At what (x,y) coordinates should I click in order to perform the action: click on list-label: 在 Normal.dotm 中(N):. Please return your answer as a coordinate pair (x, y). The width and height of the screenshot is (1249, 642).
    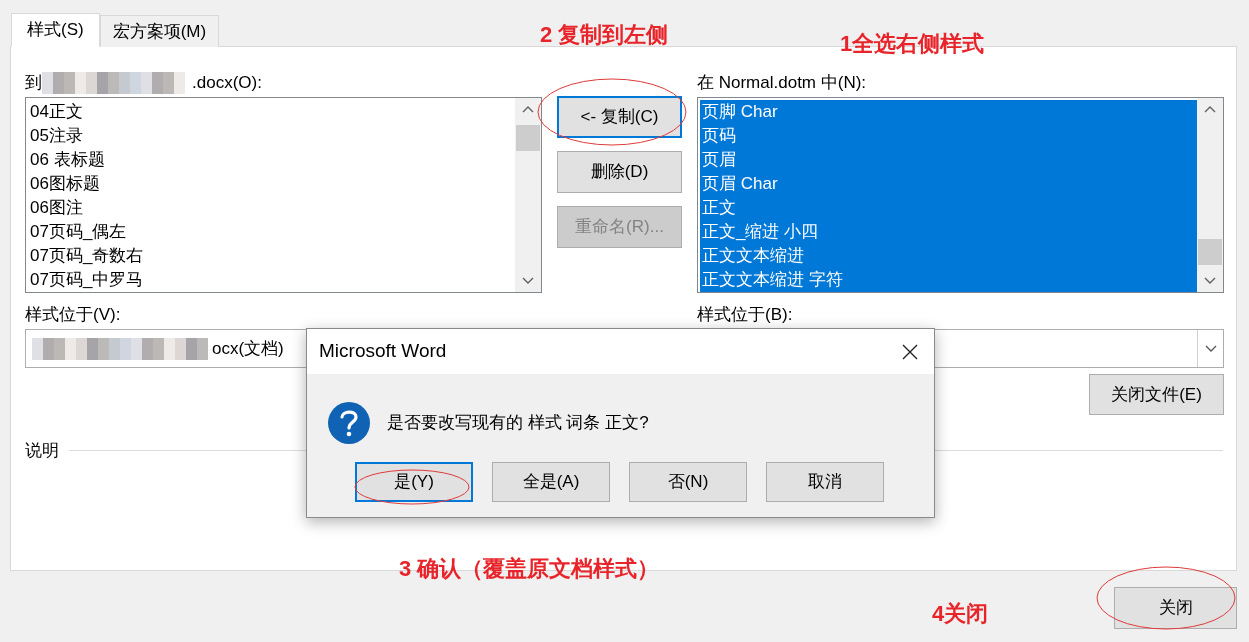
    Looking at the image, I should click on (782, 83).